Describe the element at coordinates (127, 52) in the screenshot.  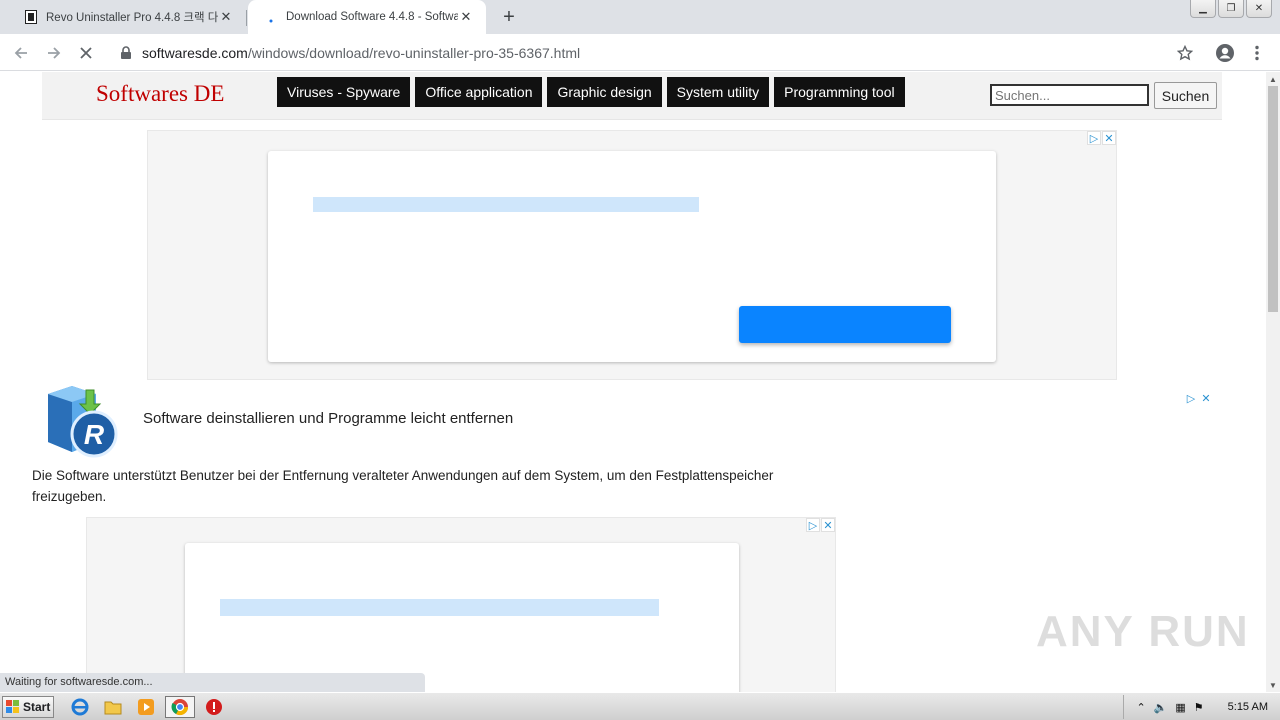
I see `lock-icon` at that location.